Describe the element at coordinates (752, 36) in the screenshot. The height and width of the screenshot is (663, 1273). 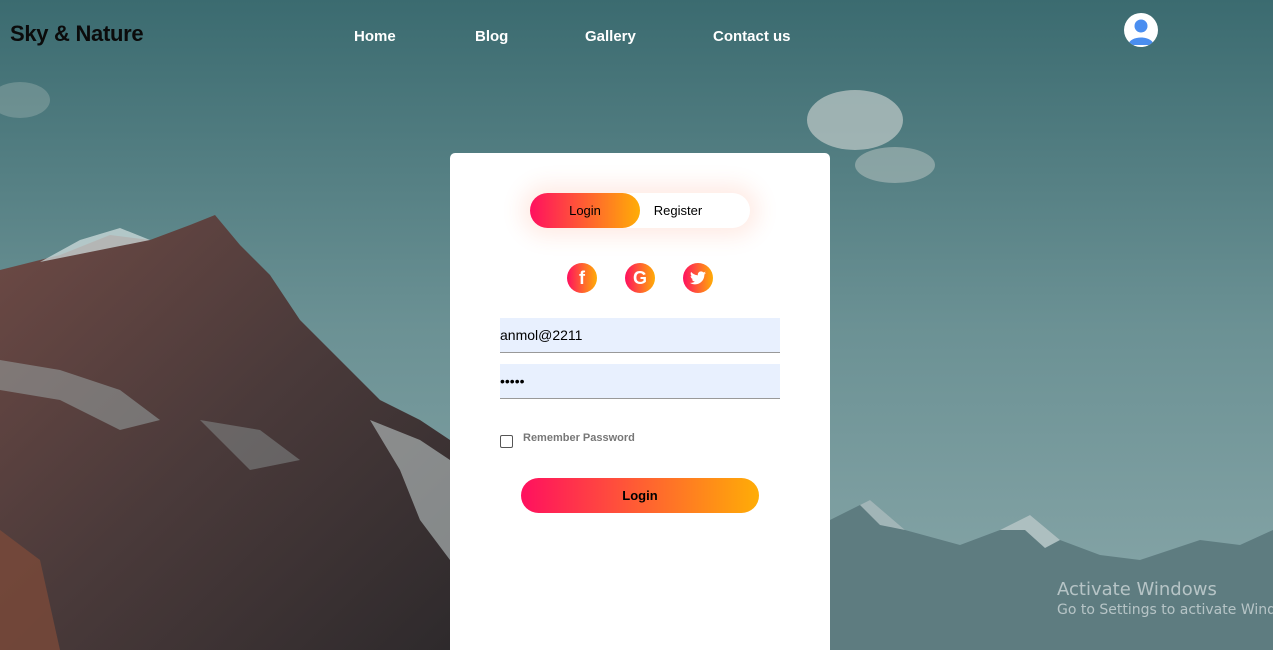
I see `nav-contact-us: Contact us` at that location.